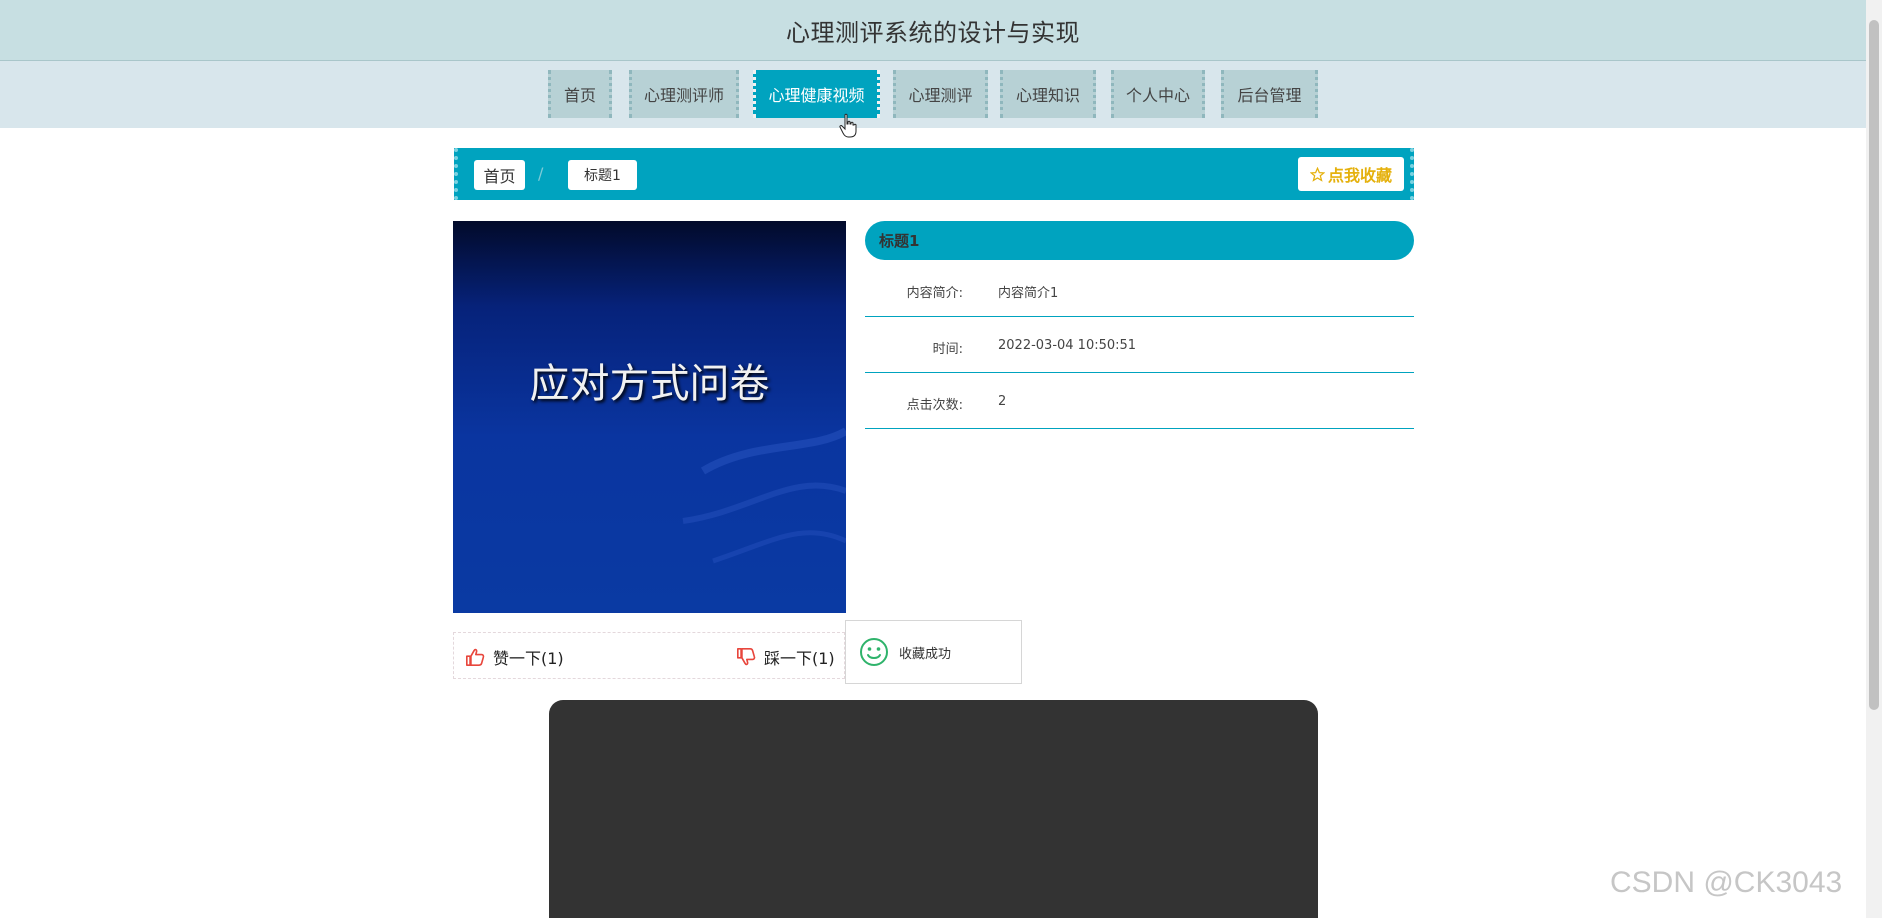  I want to click on detail-label: 内容简介:, so click(934, 293).